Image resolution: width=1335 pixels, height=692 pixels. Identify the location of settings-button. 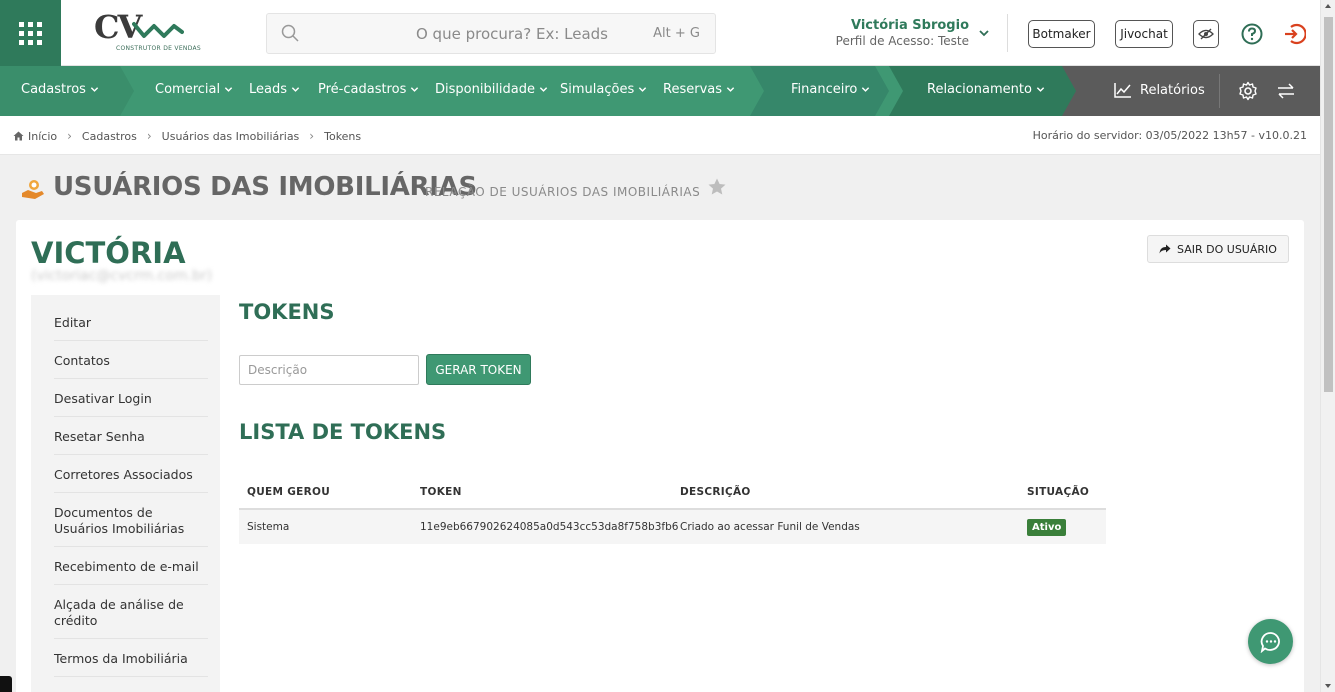
(1248, 91).